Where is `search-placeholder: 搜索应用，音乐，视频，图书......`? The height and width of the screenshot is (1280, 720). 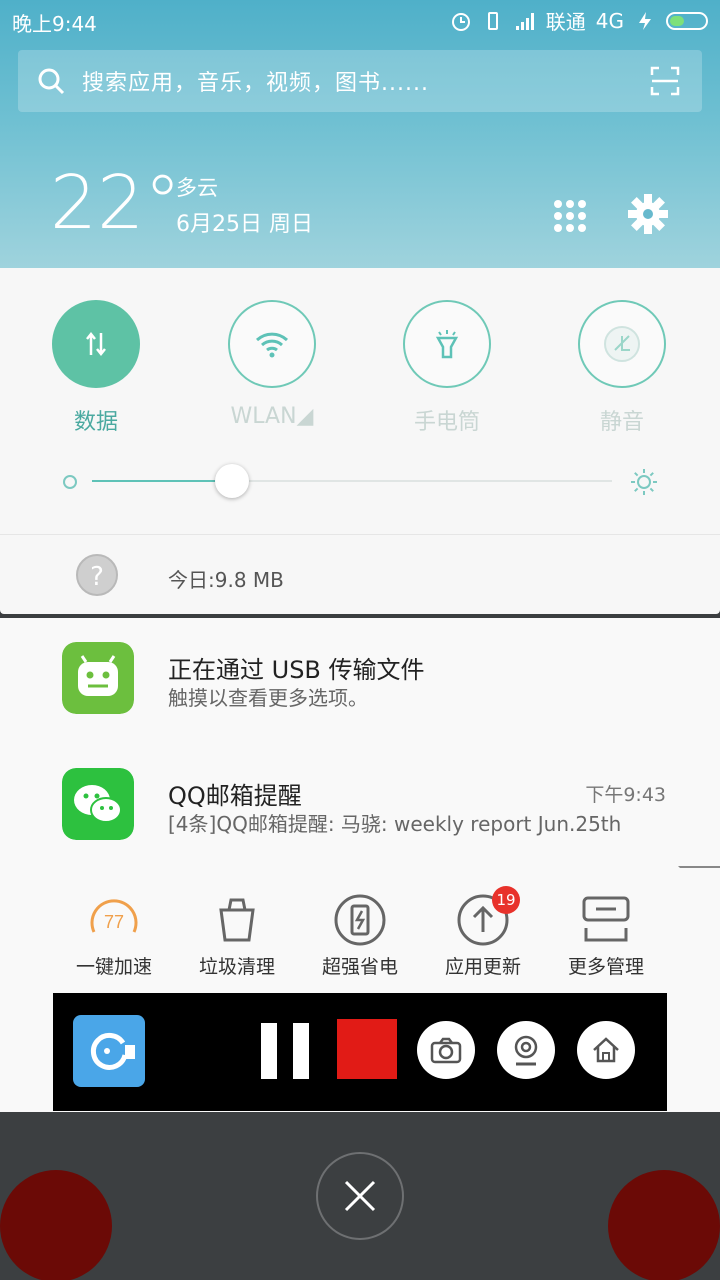
search-placeholder: 搜索应用，音乐，视频，图书...... is located at coordinates (255, 83).